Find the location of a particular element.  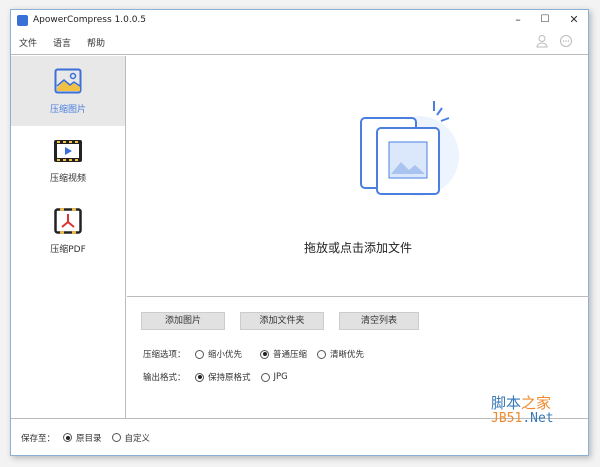

output-format-label: 输出格式： is located at coordinates (164, 378).